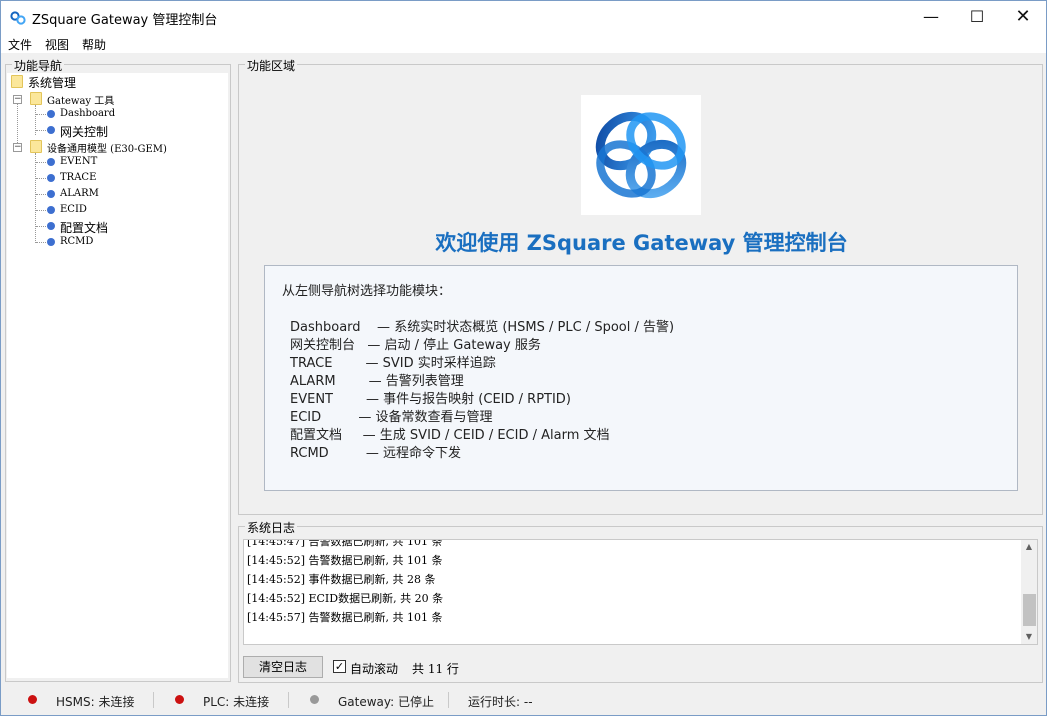 The width and height of the screenshot is (1047, 716). Describe the element at coordinates (1023, 17) in the screenshot. I see `close-button: ✕` at that location.